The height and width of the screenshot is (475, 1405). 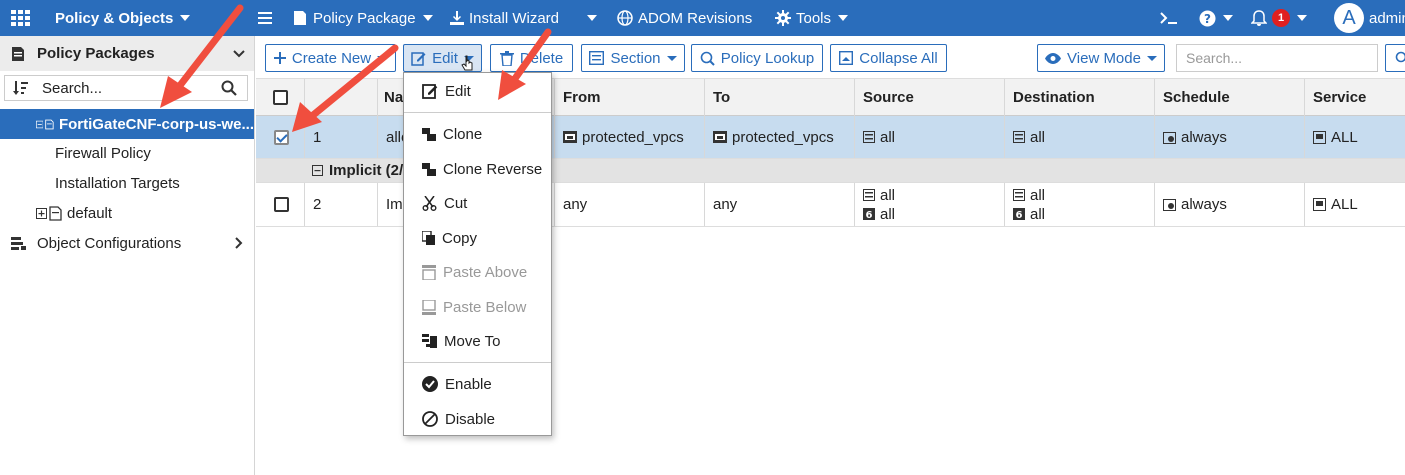 I want to click on column-header-id: #, so click(x=340, y=97).